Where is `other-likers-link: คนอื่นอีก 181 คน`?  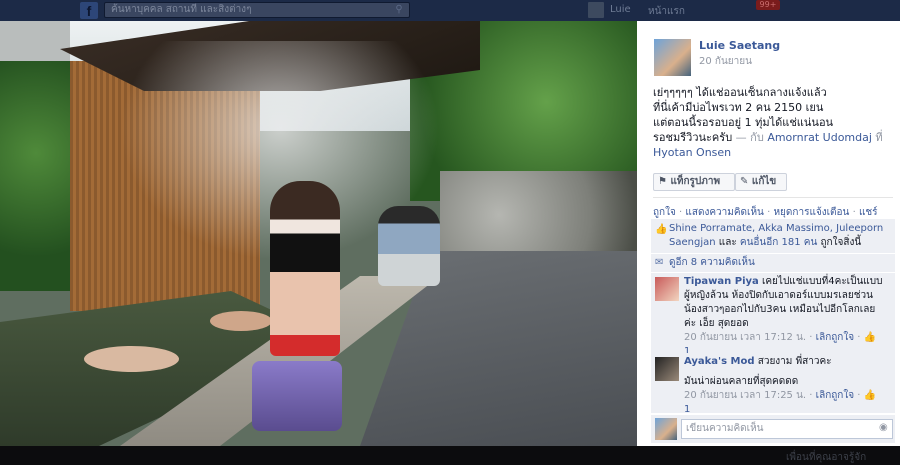
other-likers-link: คนอื่นอีก 181 คน is located at coordinates (778, 242).